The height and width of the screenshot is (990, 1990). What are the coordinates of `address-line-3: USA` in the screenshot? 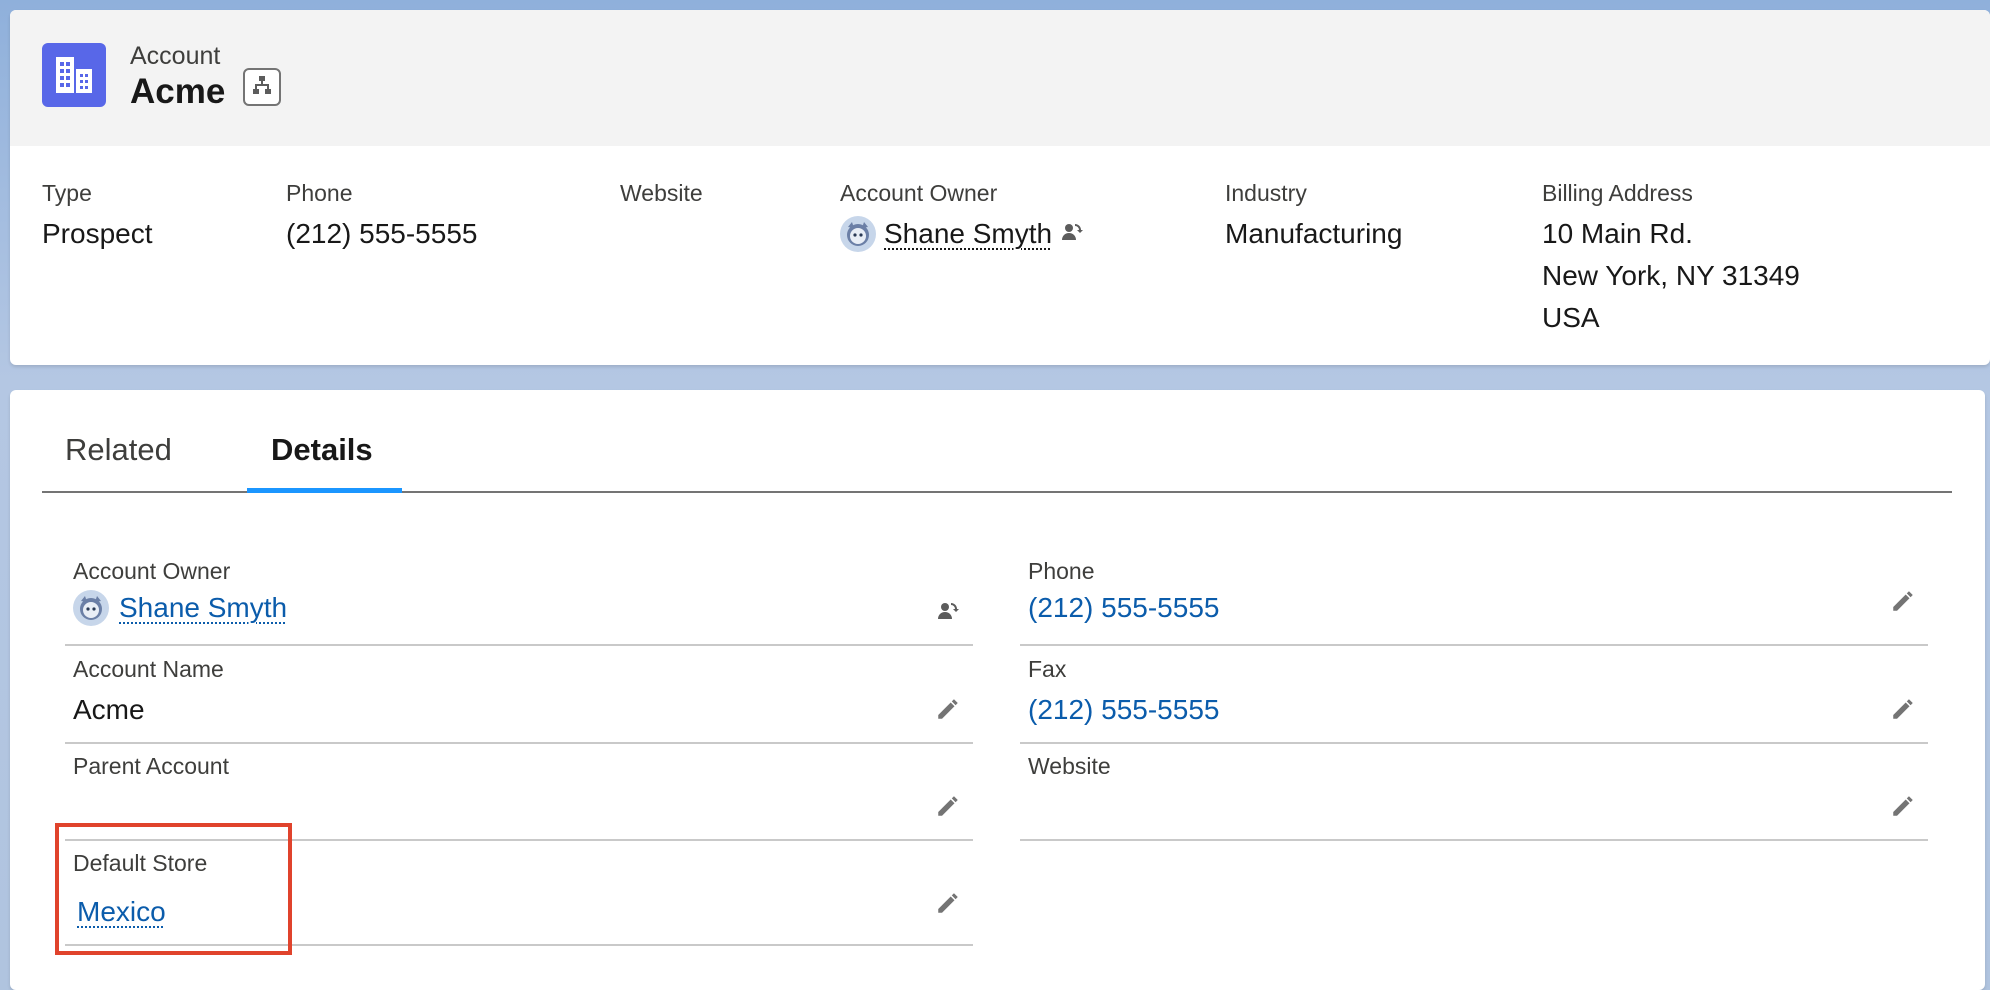 It's located at (1671, 318).